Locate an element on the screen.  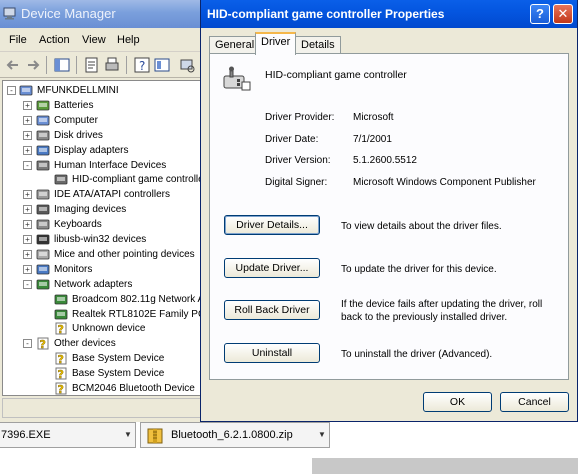
tree-item: + Imaging devices is located at coordinates (105, 209).